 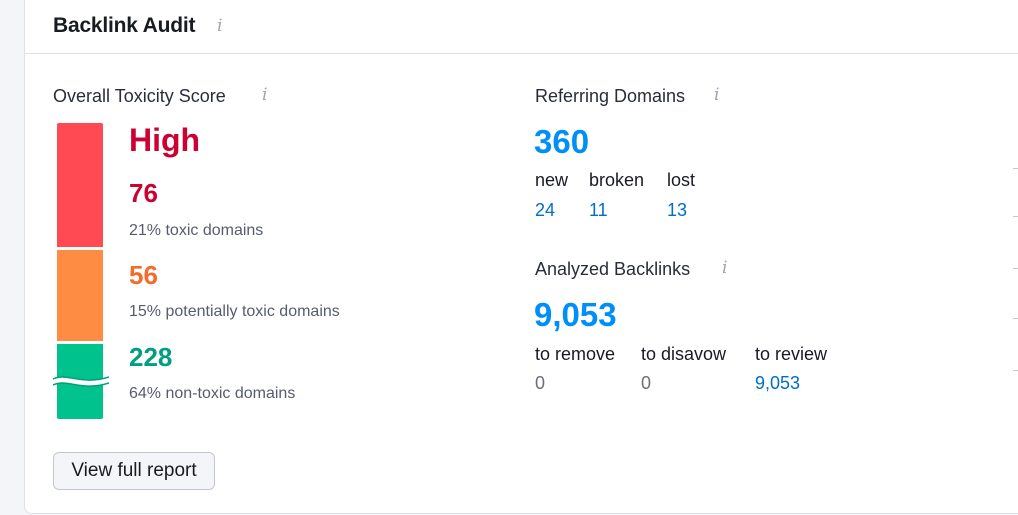 I want to click on broken-domains-label: broken, so click(x=617, y=180).